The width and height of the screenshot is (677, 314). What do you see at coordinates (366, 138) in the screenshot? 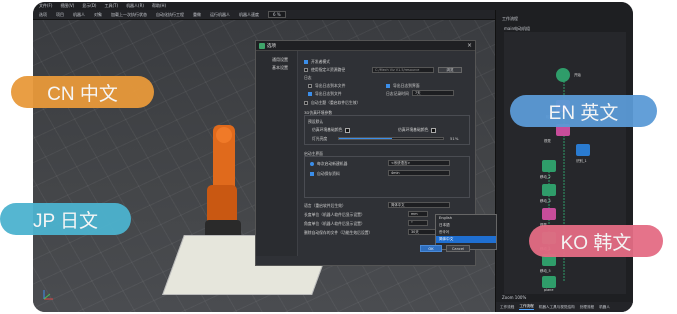
I see `light-slider-fill` at bounding box center [366, 138].